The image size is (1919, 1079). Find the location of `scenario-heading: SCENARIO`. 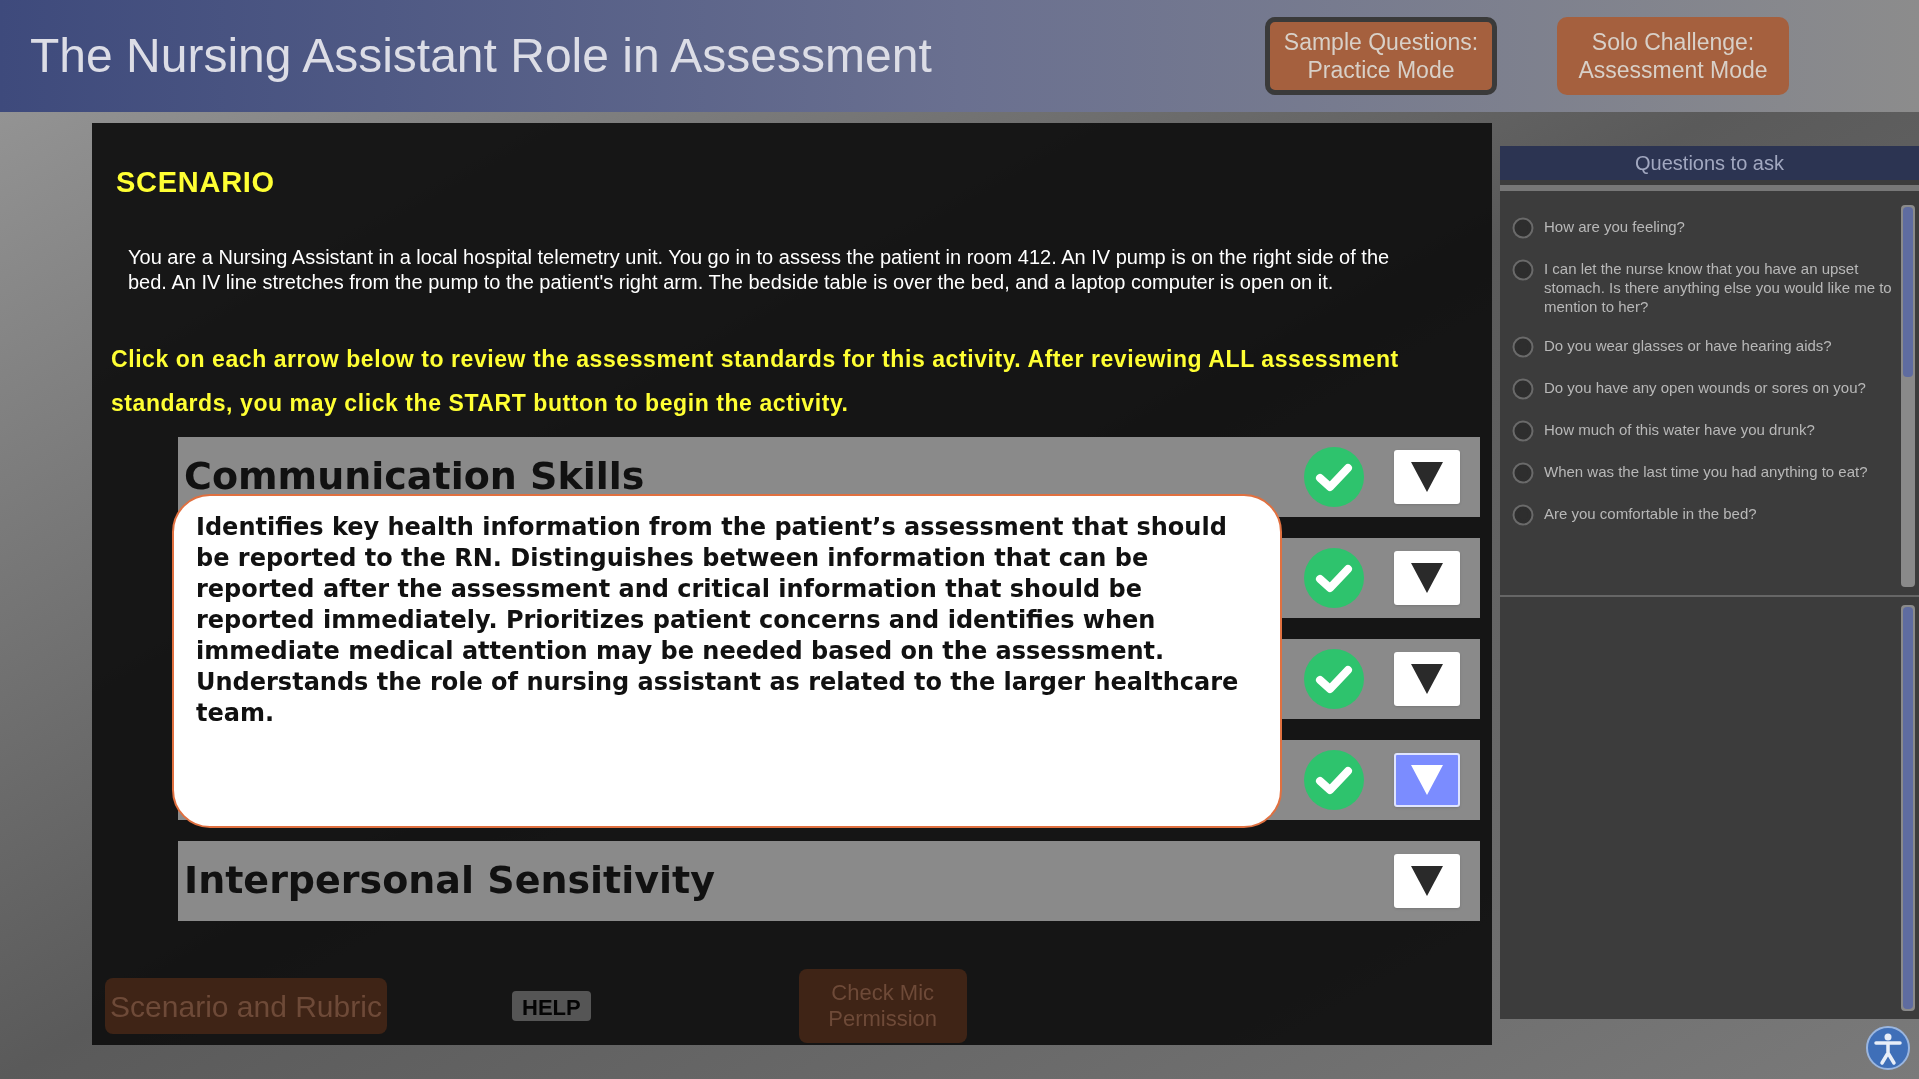

scenario-heading: SCENARIO is located at coordinates (195, 182).